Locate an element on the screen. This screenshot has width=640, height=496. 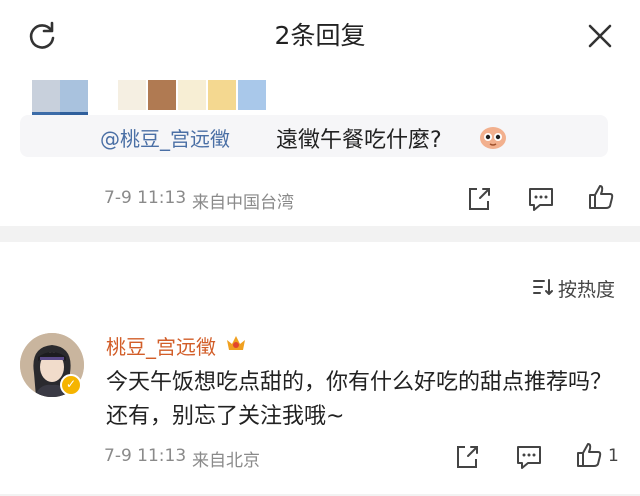
reply-timestamp: 7-9 11:13 is located at coordinates (145, 456).